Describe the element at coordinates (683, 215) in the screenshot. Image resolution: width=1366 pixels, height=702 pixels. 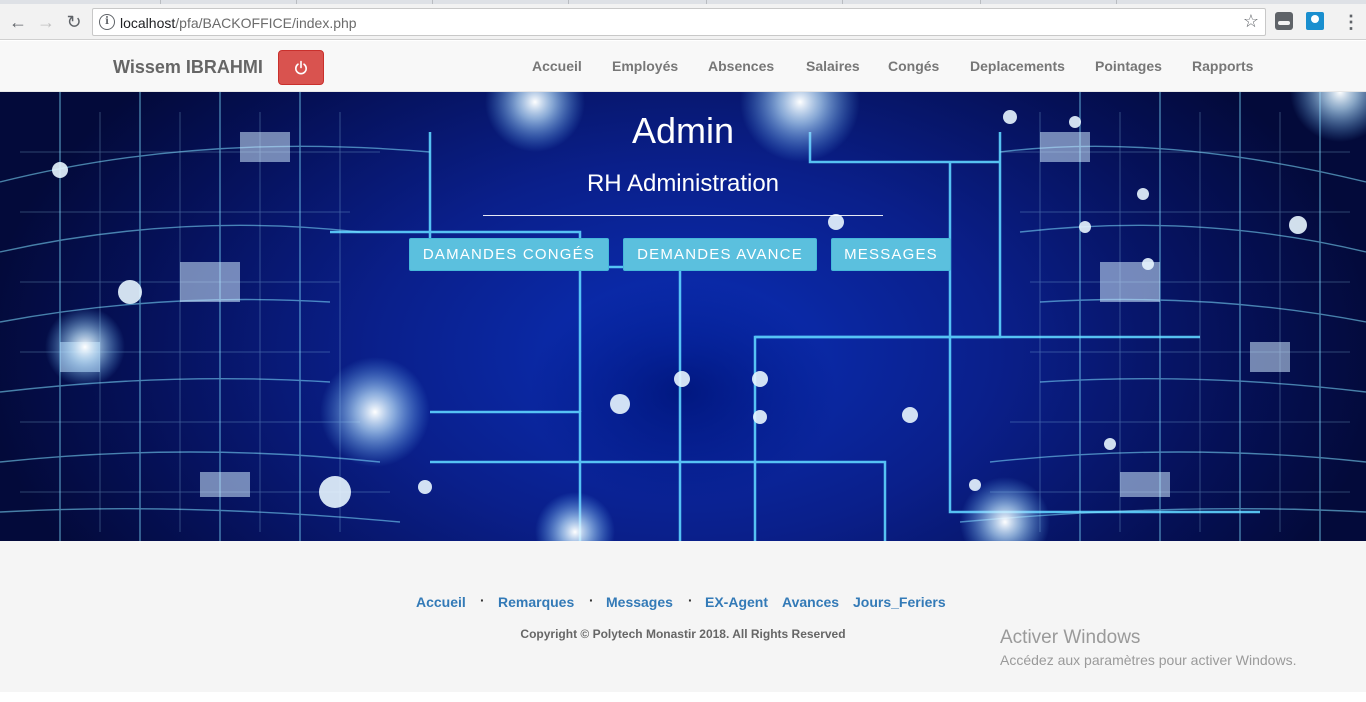
I see `hero-divider` at that location.